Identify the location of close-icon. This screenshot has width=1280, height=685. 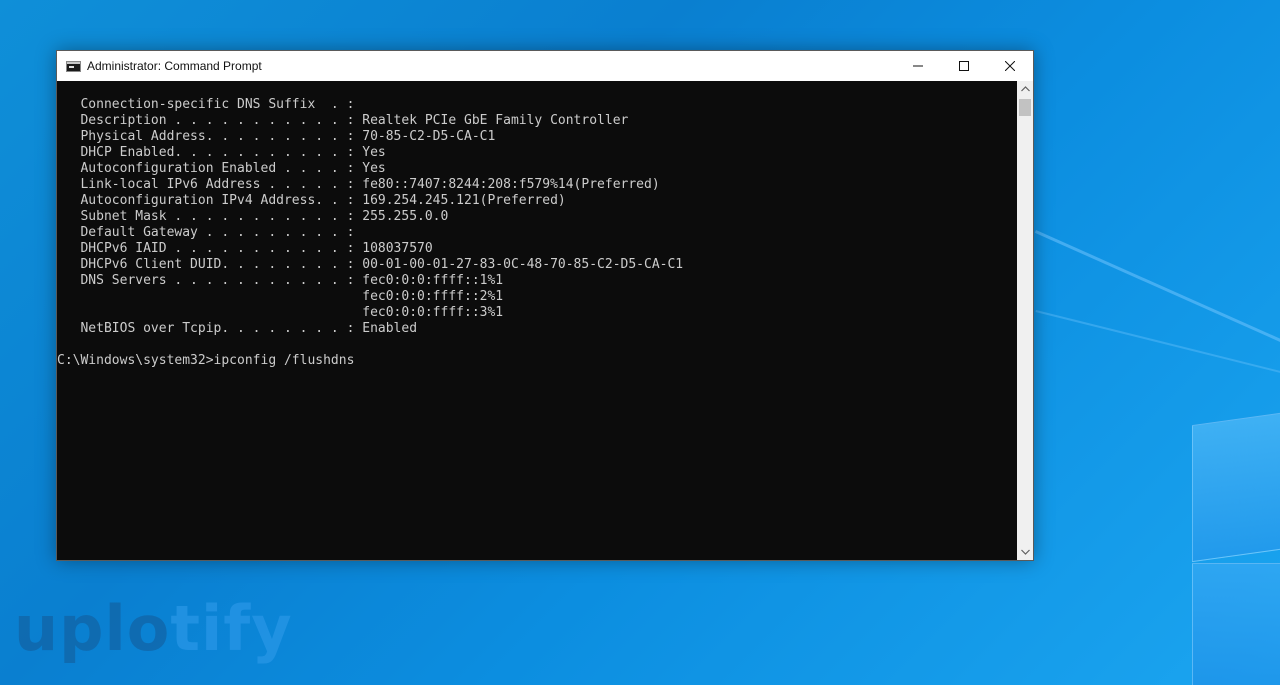
(1010, 66).